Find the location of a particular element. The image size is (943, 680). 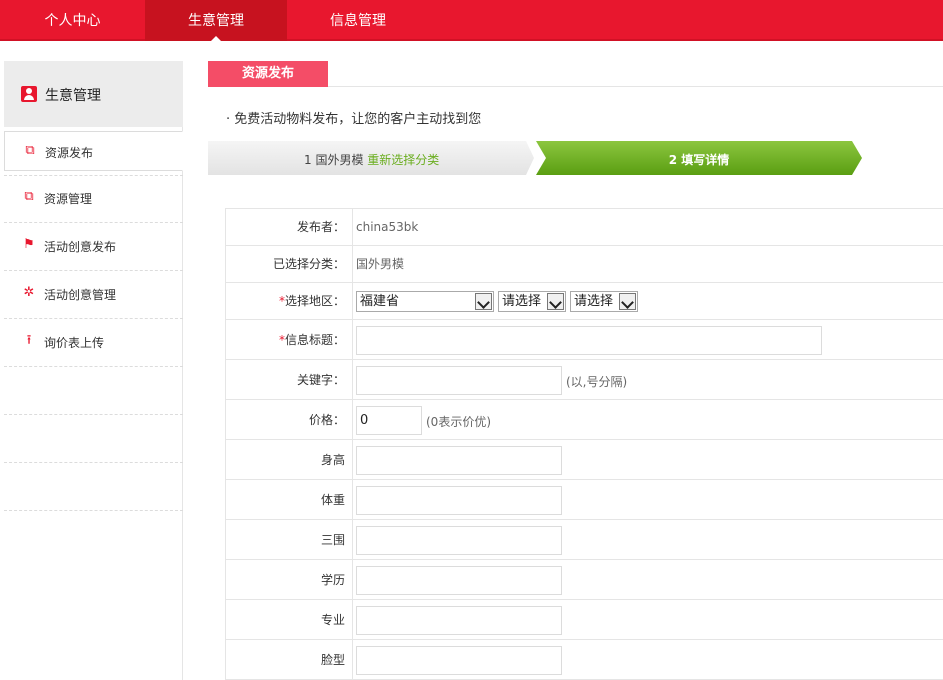

top-nav: 个人中心 生意管理 信息管理 is located at coordinates (471, 21).